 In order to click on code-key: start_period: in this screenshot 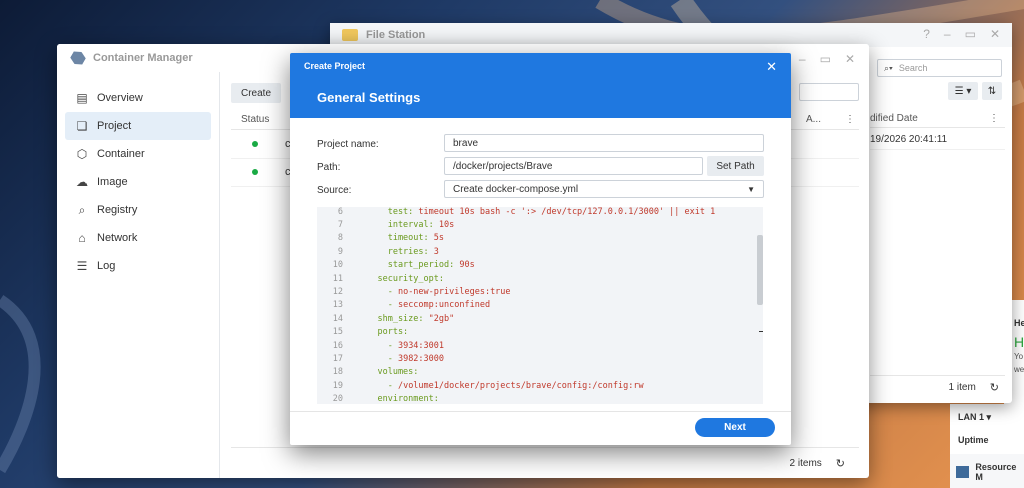, I will do `click(408, 265)`.